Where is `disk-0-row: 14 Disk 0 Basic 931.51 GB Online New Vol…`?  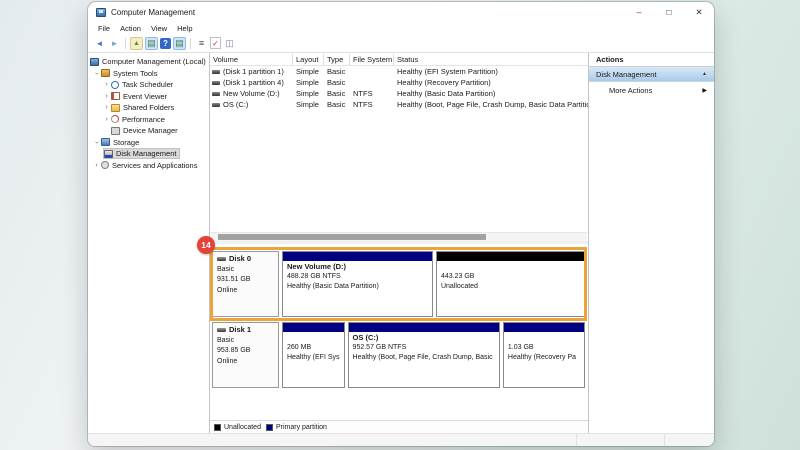 disk-0-row: 14 Disk 0 Basic 931.51 GB Online New Vol… is located at coordinates (392, 278).